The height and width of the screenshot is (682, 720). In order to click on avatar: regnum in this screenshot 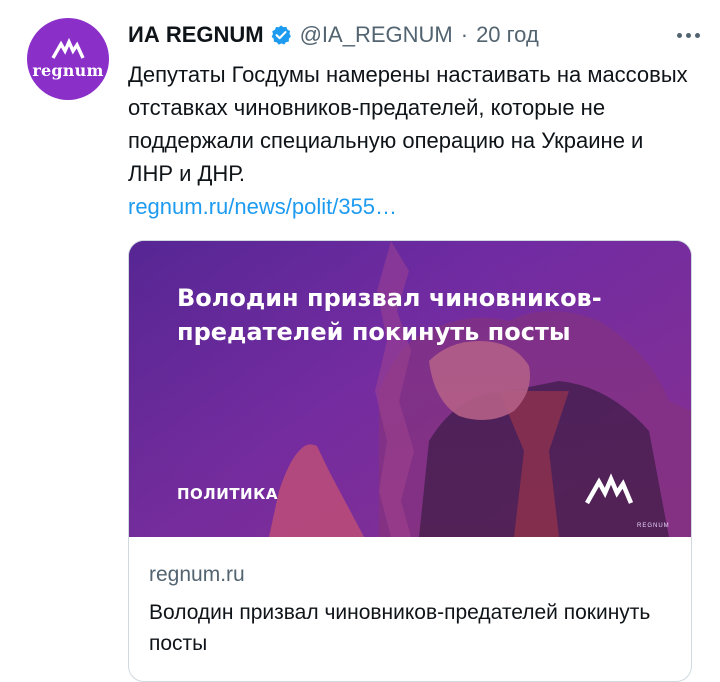, I will do `click(68, 59)`.